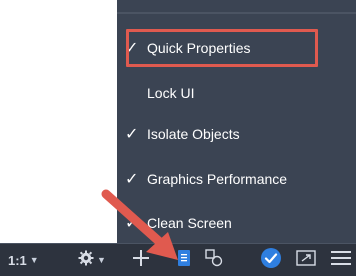  I want to click on isolate-objects-button, so click(271, 258).